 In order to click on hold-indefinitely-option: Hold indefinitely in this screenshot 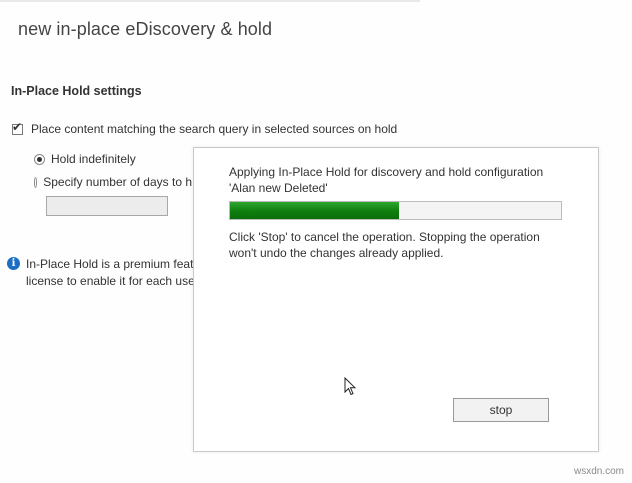, I will do `click(85, 159)`.